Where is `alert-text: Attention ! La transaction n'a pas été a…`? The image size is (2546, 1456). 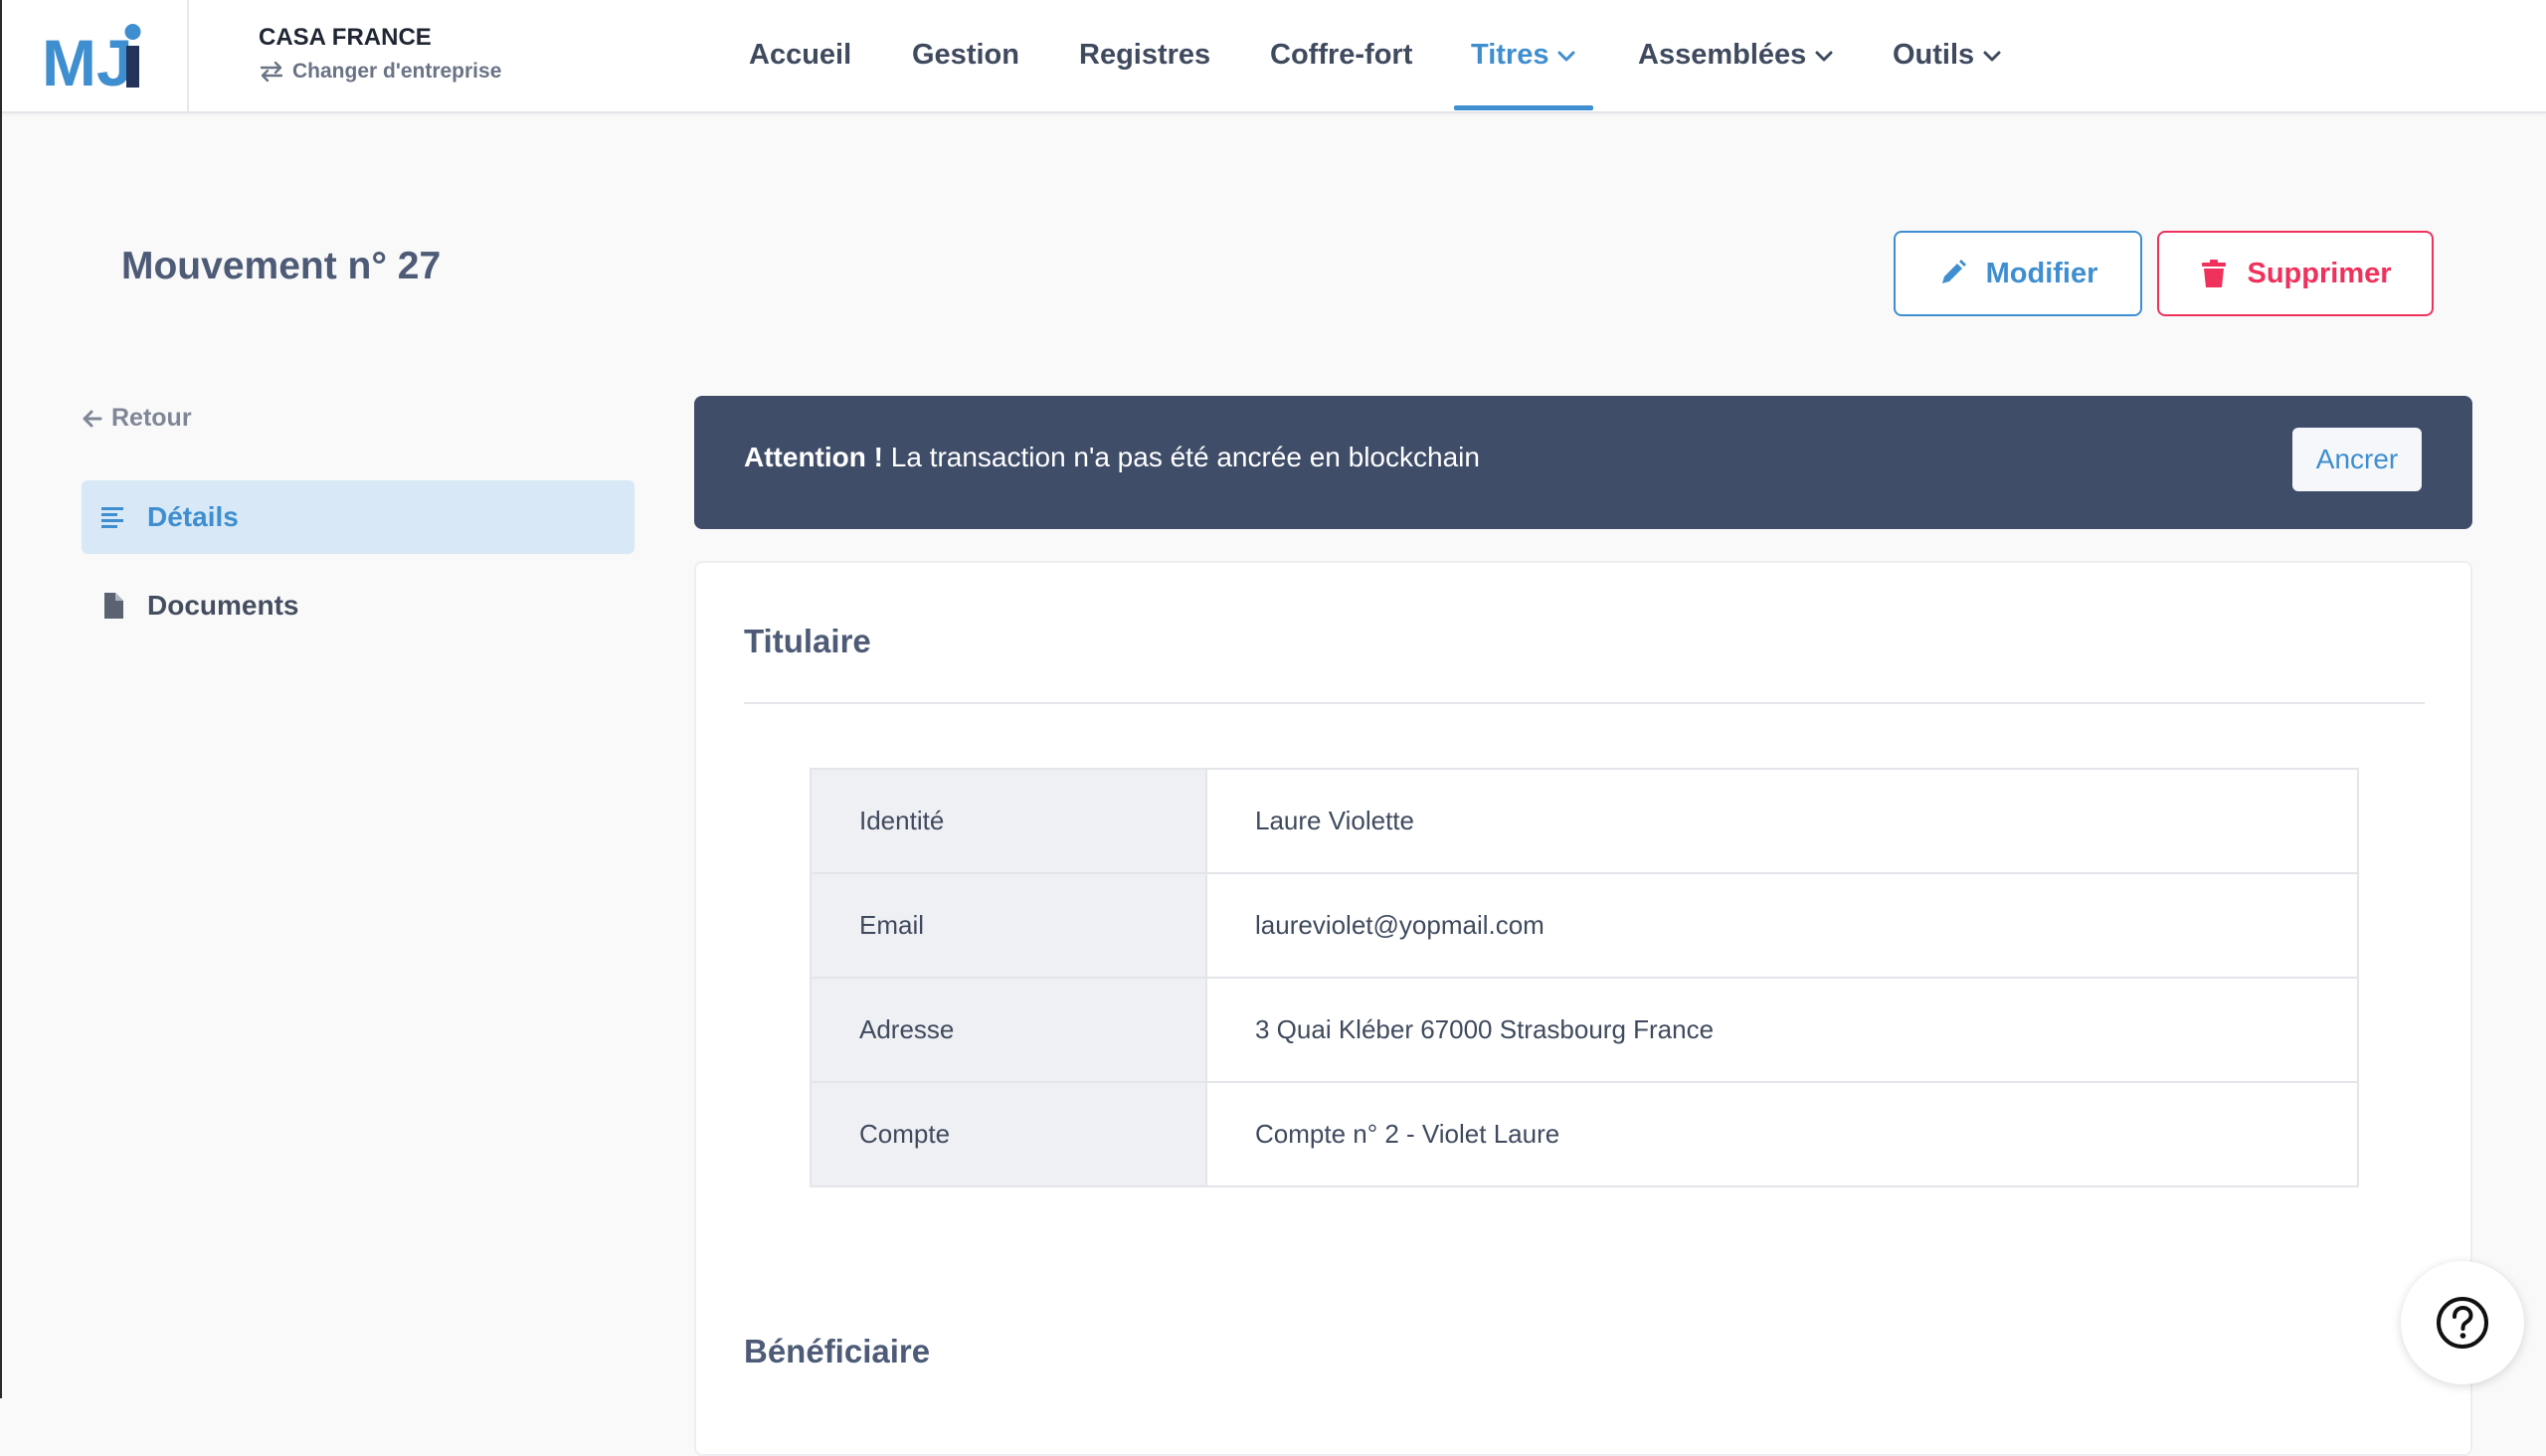
alert-text: Attention ! La transaction n'a pas été a… is located at coordinates (1112, 457).